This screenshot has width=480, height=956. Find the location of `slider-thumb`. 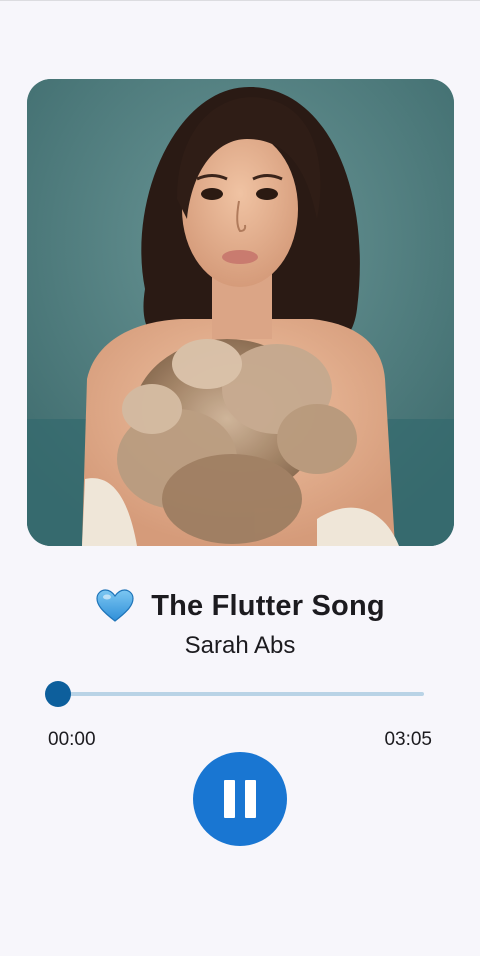

slider-thumb is located at coordinates (58, 694).